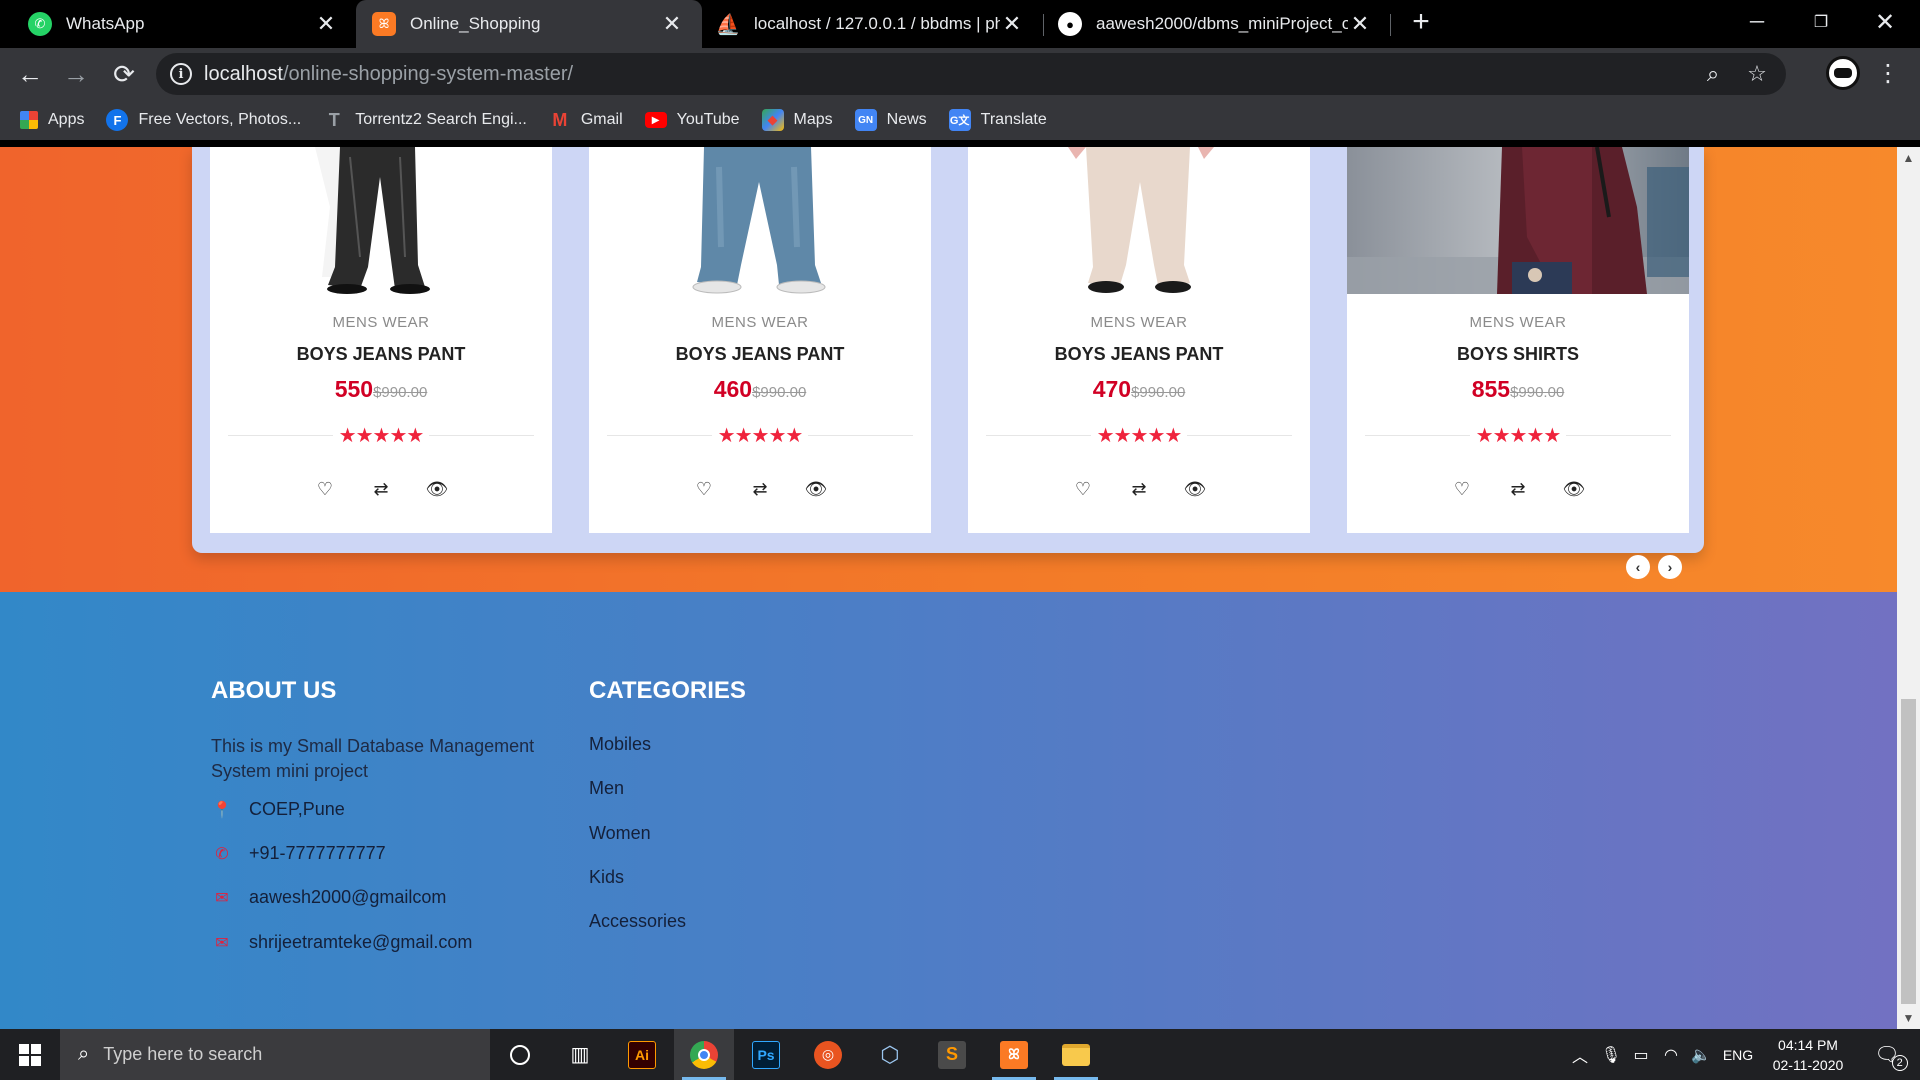 The height and width of the screenshot is (1080, 1920). What do you see at coordinates (1908, 588) in the screenshot?
I see `page-scrollbar: ▲ ▼` at bounding box center [1908, 588].